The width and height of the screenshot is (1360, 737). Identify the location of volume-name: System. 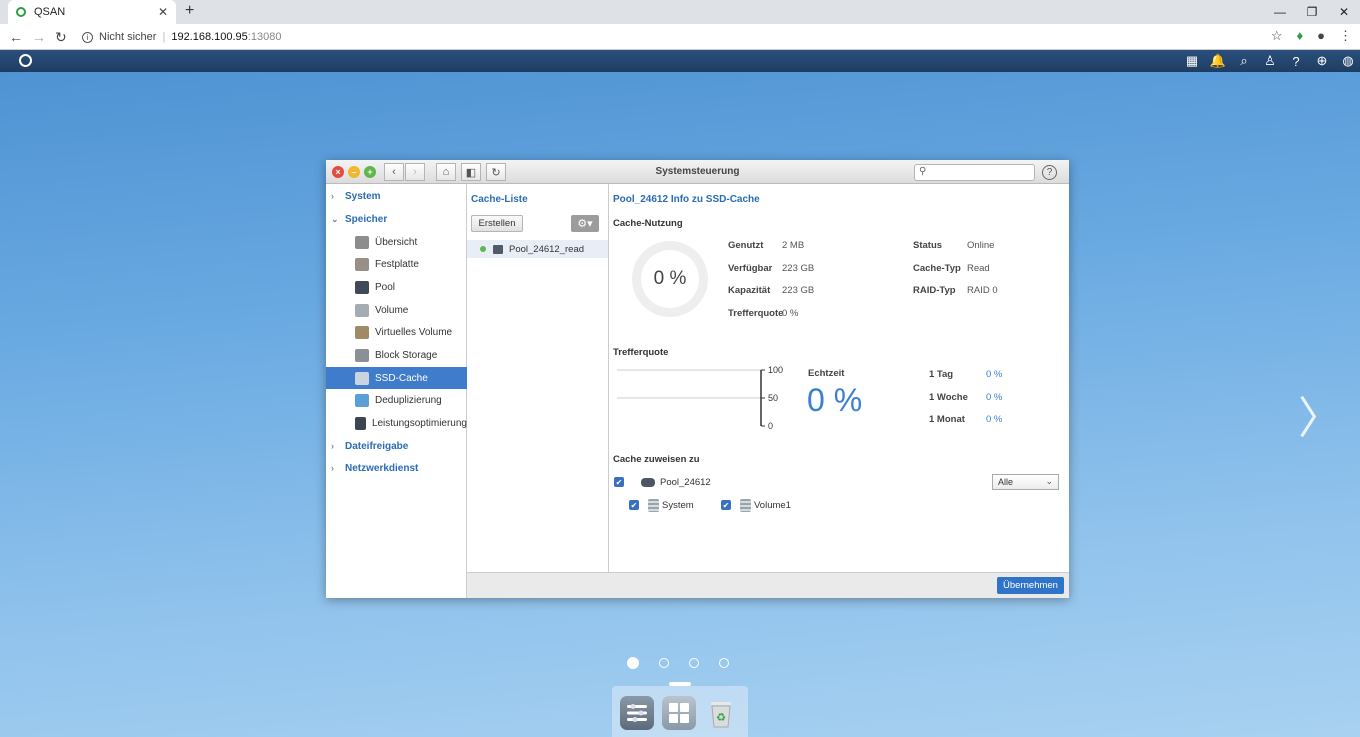
(678, 505).